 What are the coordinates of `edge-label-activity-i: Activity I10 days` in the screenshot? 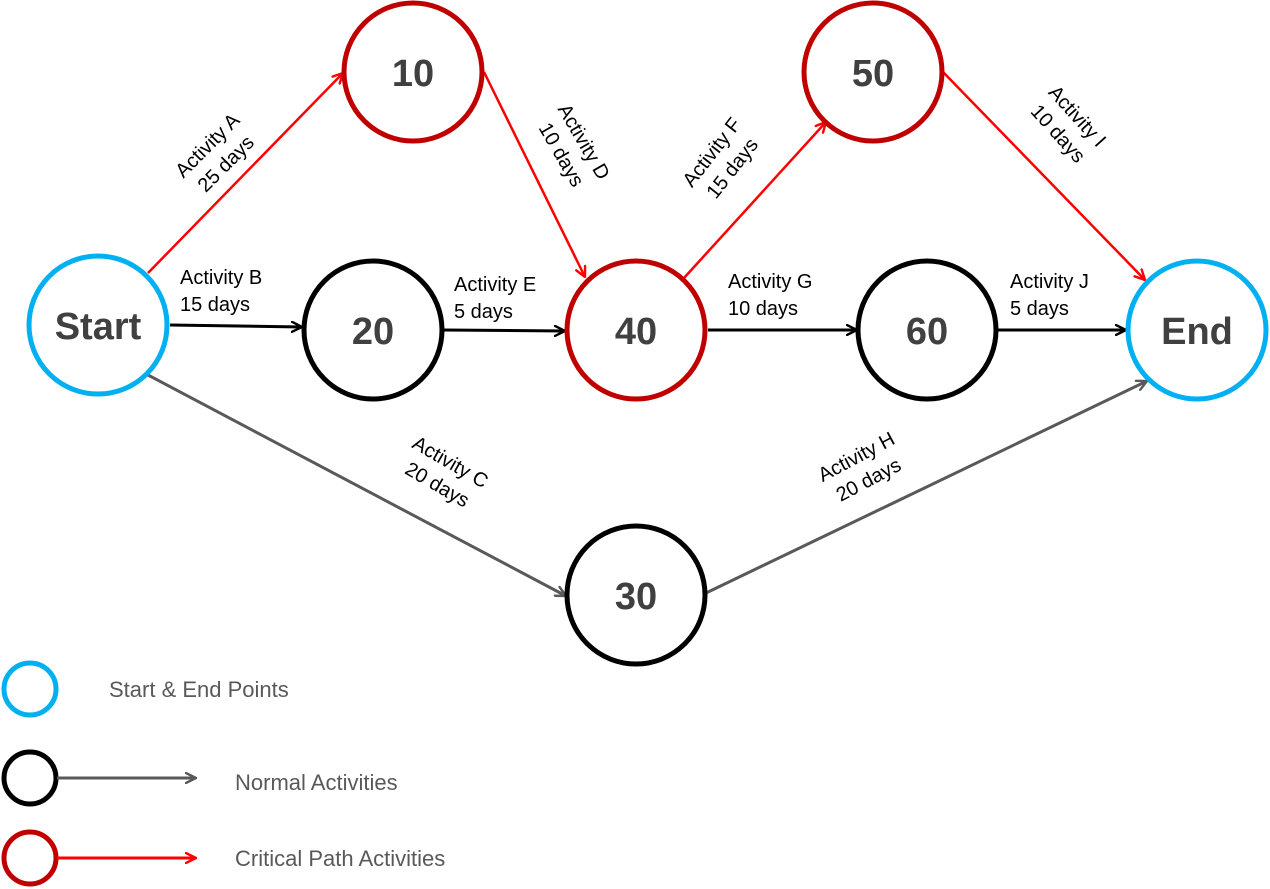 It's located at (1068, 125).